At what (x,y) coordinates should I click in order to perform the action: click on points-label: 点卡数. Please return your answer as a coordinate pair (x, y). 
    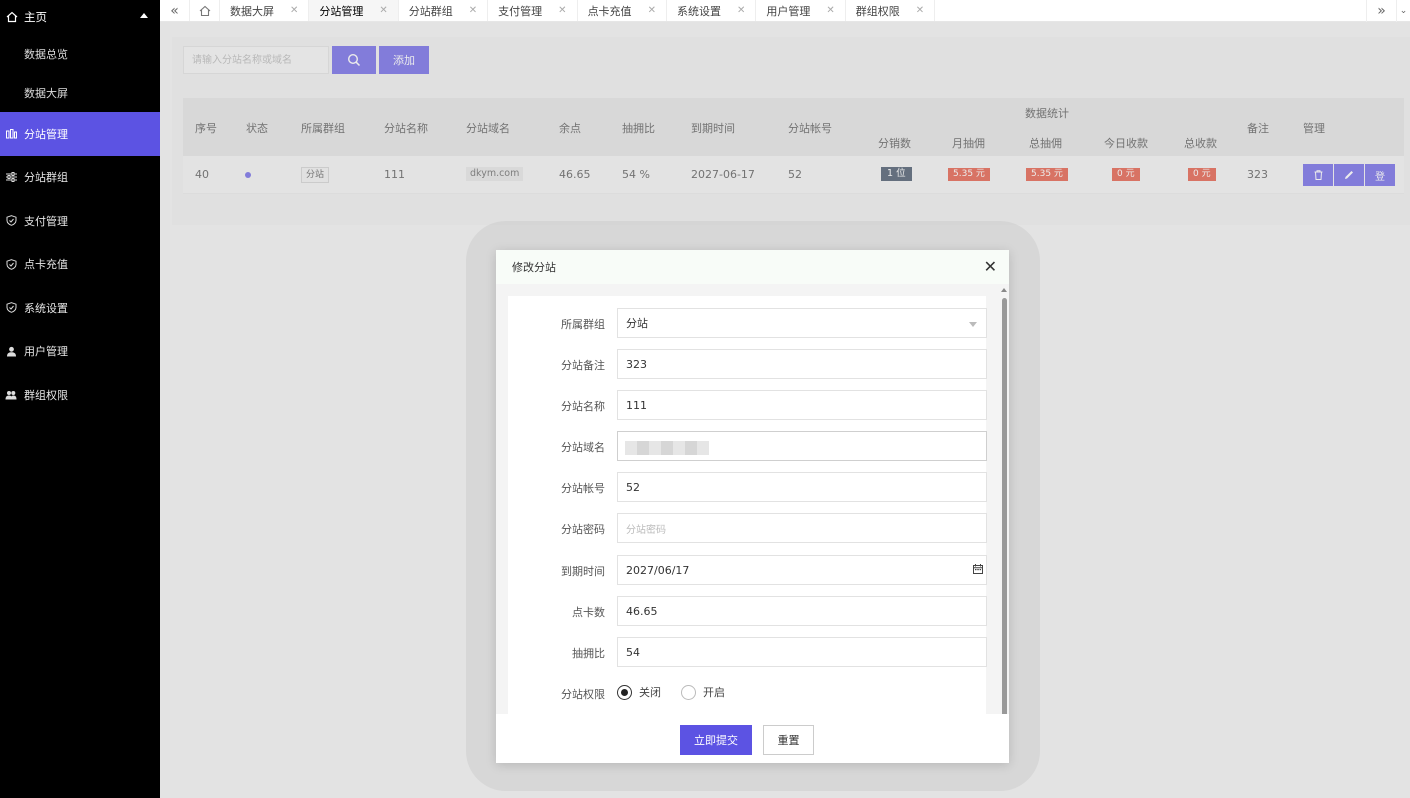
    Looking at the image, I should click on (588, 612).